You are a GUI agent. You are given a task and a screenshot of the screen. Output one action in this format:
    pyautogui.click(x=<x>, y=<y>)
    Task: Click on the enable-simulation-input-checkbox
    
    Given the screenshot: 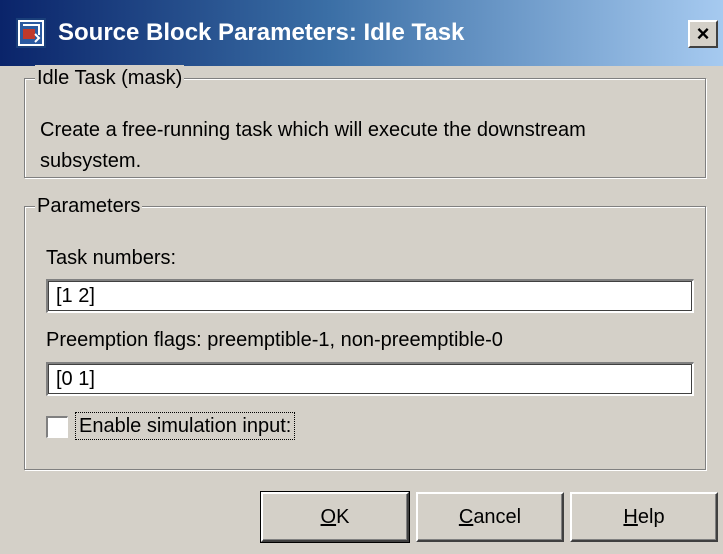 What is the action you would take?
    pyautogui.click(x=57, y=427)
    